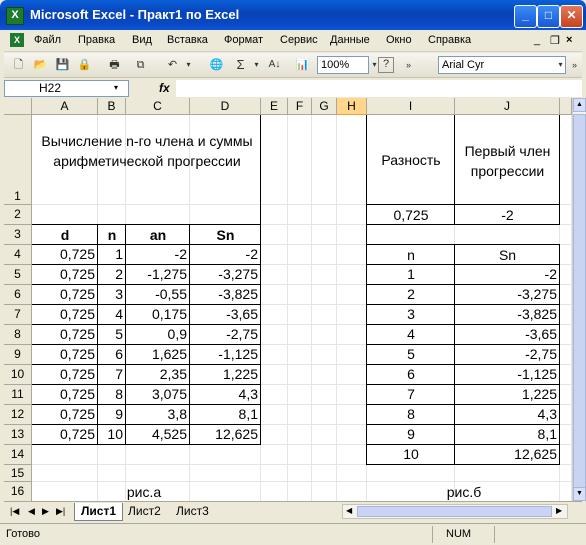  Describe the element at coordinates (112, 375) in the screenshot. I see `cell-n: 7` at that location.